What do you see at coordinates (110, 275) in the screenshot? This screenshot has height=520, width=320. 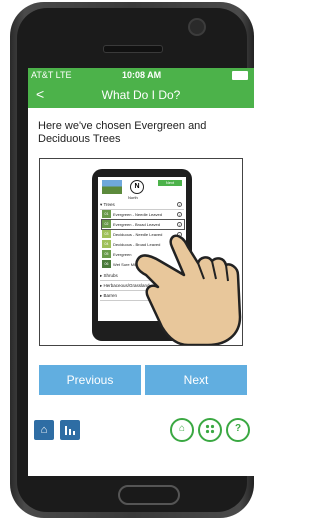 I see `category-label: Shrubs` at bounding box center [110, 275].